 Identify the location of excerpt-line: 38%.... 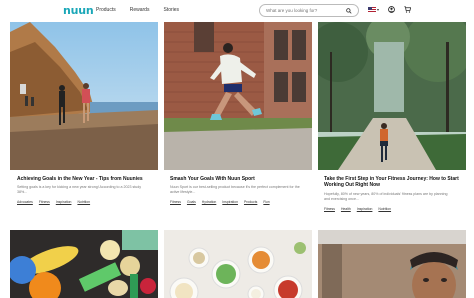
(22, 191).